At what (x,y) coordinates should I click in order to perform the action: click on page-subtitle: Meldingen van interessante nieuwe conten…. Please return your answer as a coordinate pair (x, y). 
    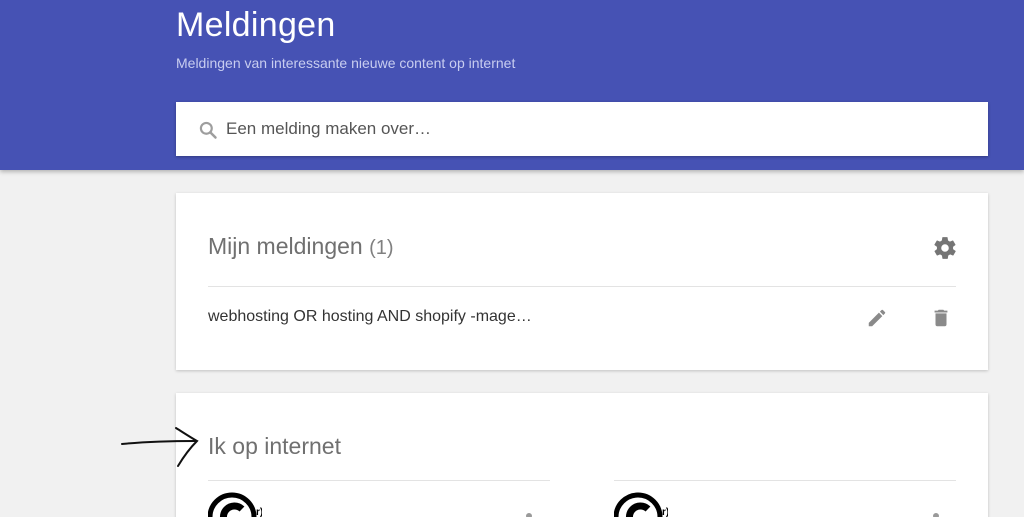
    Looking at the image, I should click on (346, 63).